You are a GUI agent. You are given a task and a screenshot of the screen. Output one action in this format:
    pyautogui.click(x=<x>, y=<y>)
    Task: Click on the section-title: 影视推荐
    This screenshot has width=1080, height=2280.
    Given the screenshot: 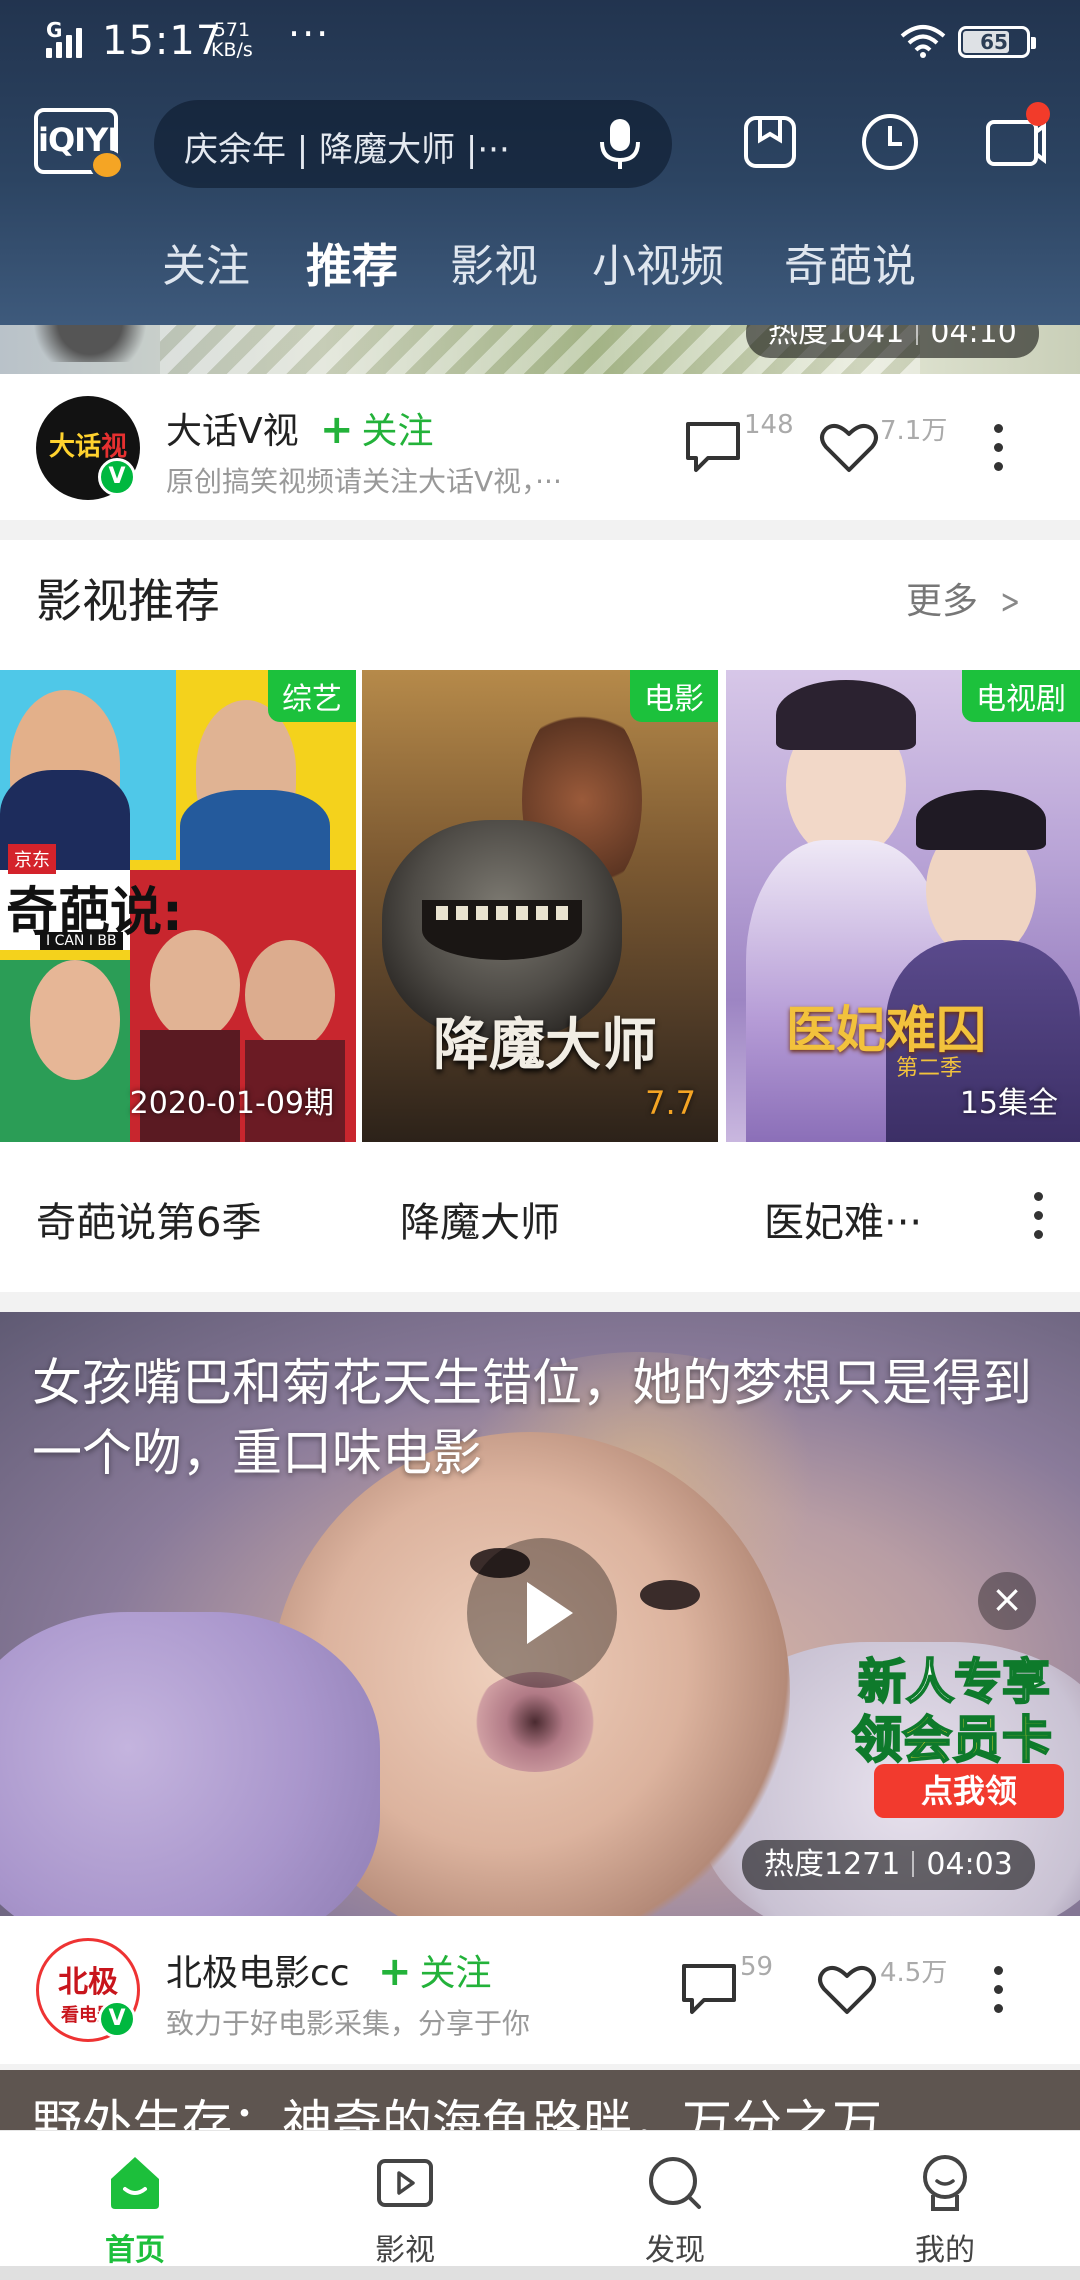 What is the action you would take?
    pyautogui.click(x=128, y=601)
    